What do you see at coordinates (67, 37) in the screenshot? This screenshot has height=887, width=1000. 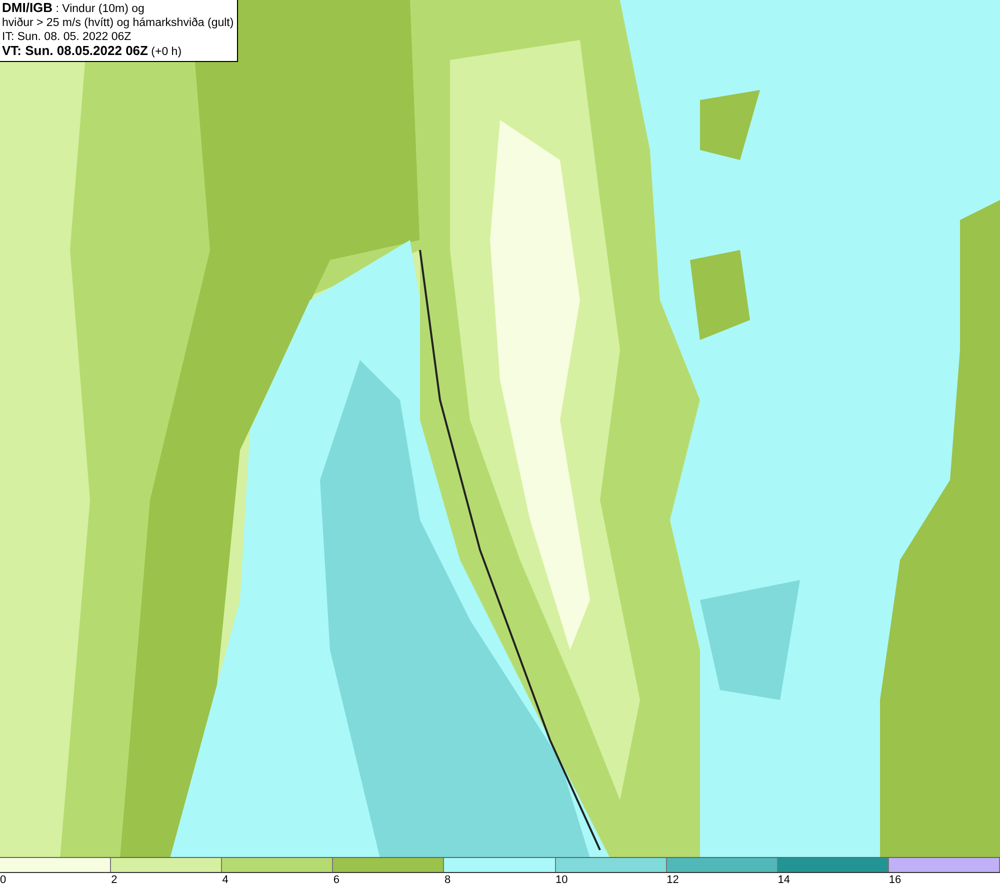 I see `info-text: IT: Sun. 08. 05. 2022 06Z` at bounding box center [67, 37].